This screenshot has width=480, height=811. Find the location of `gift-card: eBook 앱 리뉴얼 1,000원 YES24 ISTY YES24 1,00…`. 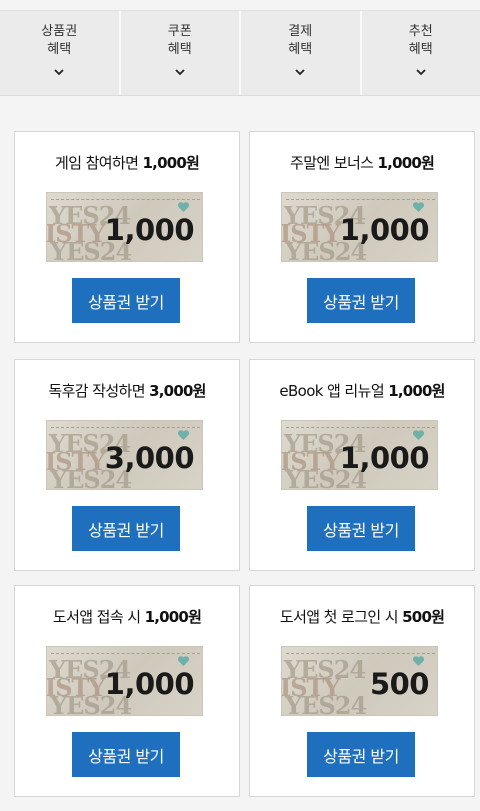

gift-card: eBook 앱 리뉴얼 1,000원 YES24 ISTY YES24 1,00… is located at coordinates (362, 465).